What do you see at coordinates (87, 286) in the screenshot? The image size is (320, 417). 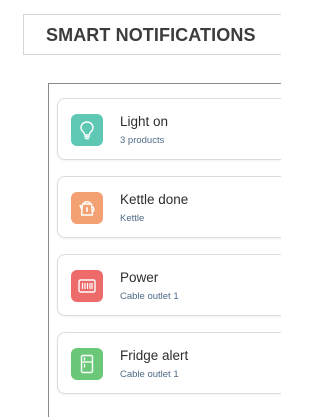 I see `power-outlet-icon` at bounding box center [87, 286].